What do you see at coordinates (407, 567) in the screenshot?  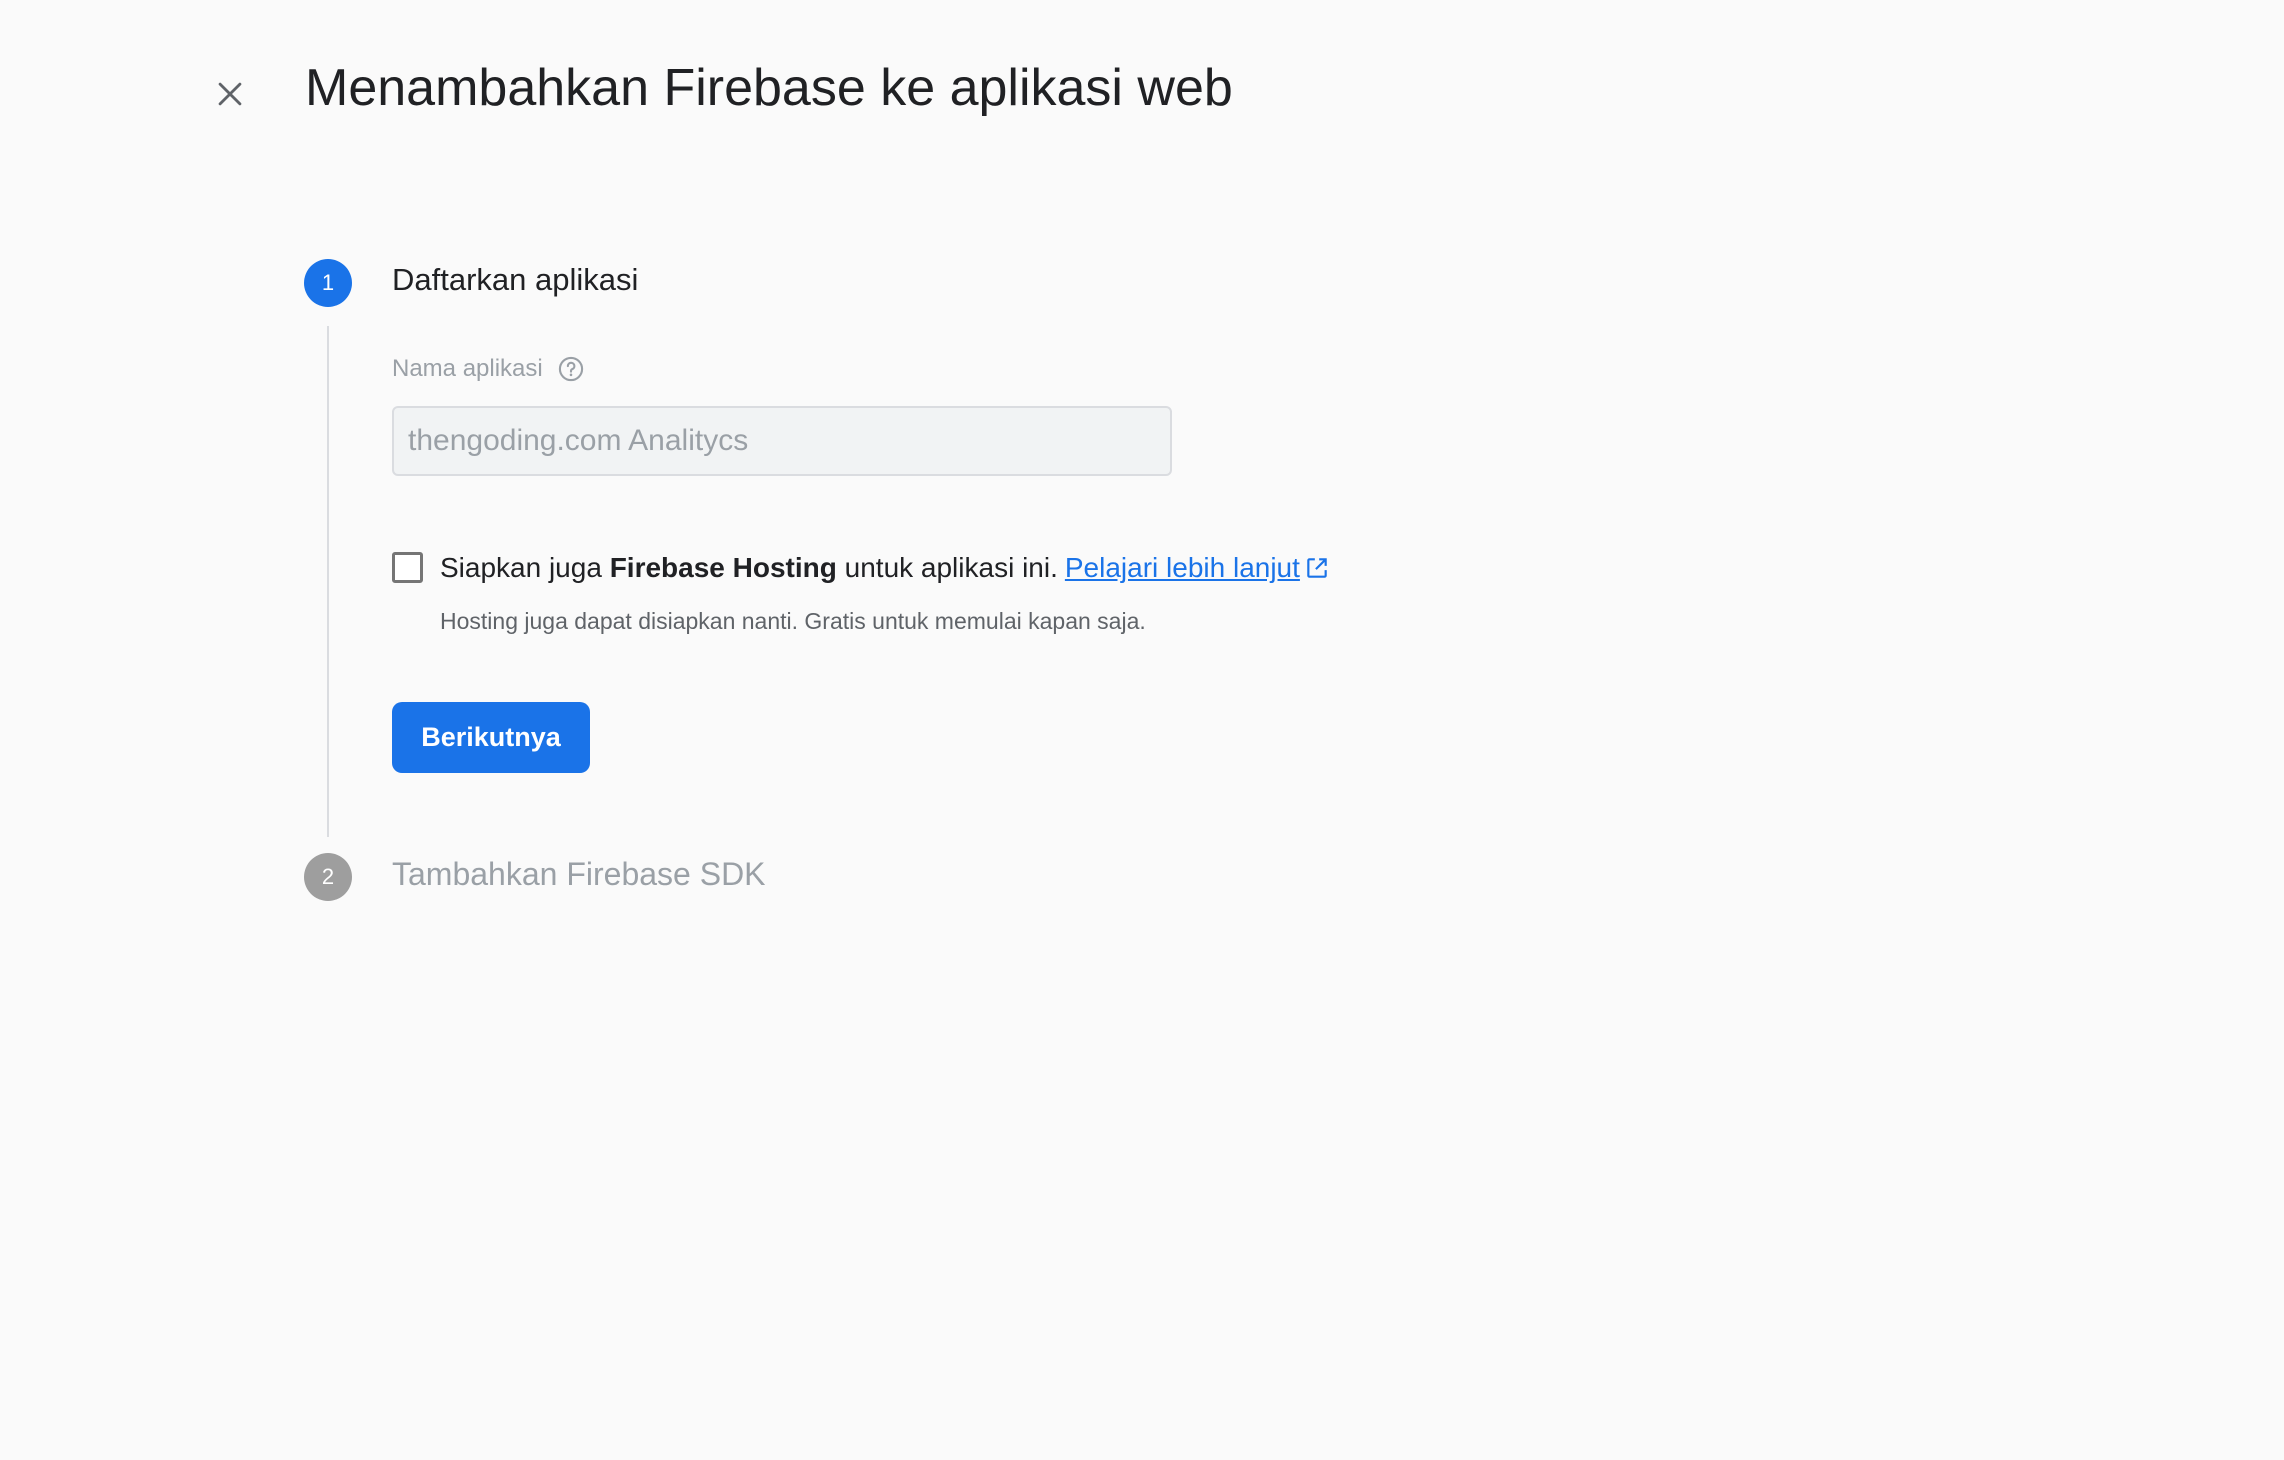 I see `firebase-hosting-checkbox` at bounding box center [407, 567].